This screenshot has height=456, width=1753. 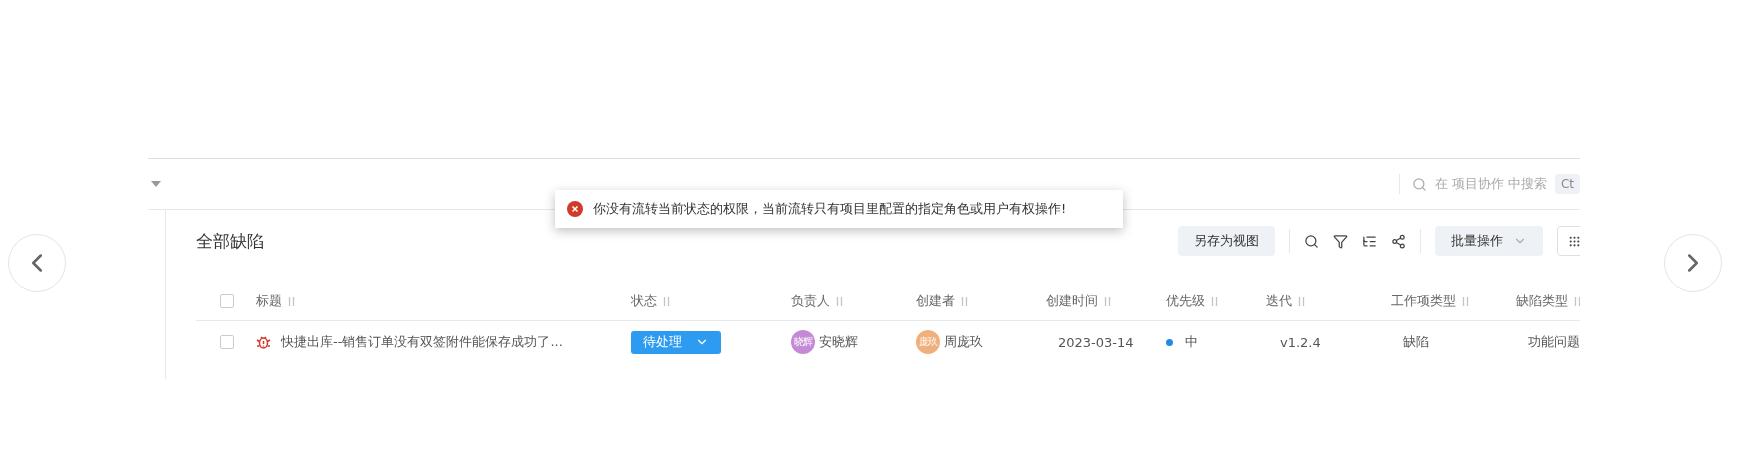 I want to click on column-header: 状态, so click(x=644, y=301).